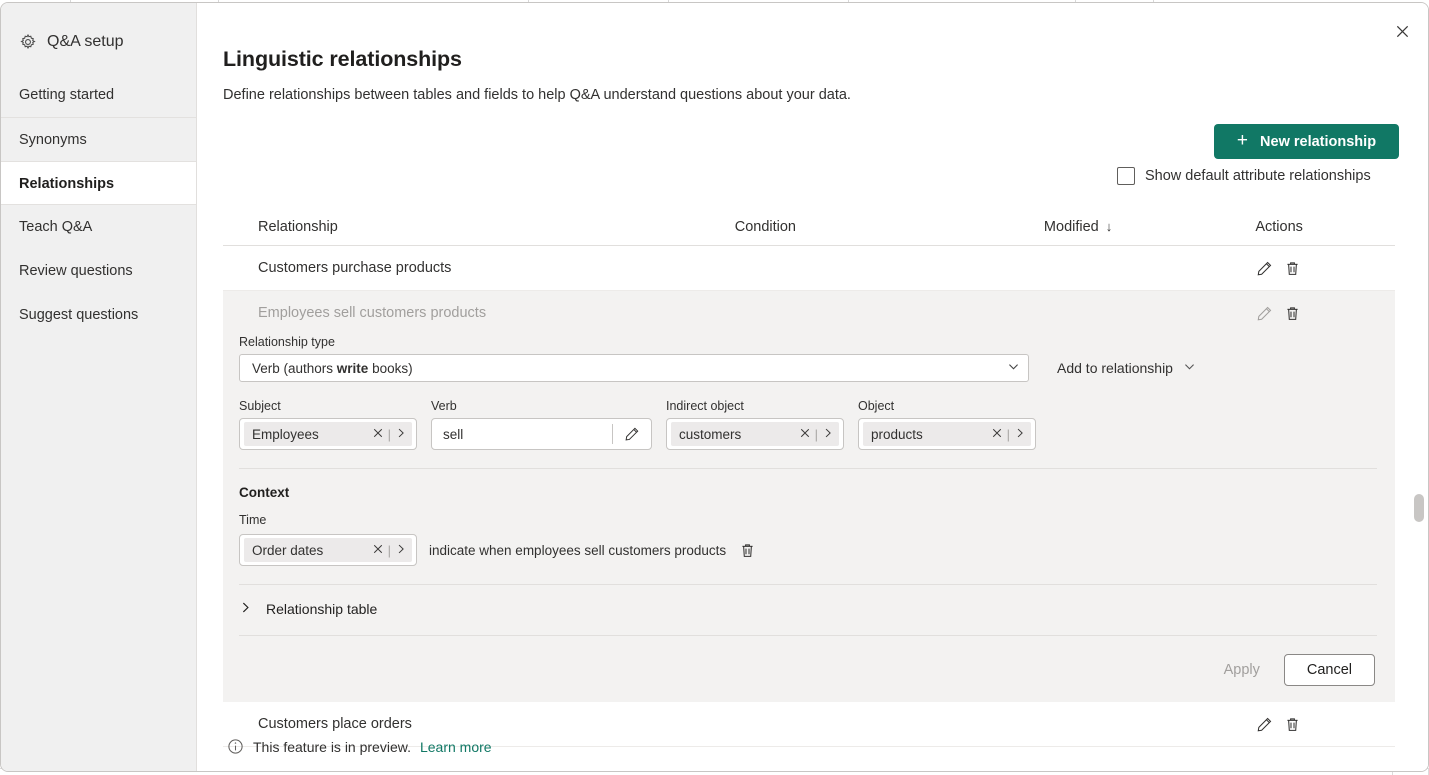 This screenshot has width=1429, height=775. What do you see at coordinates (359, 746) in the screenshot?
I see `preview-footer: This feature is in preview. Learn more` at bounding box center [359, 746].